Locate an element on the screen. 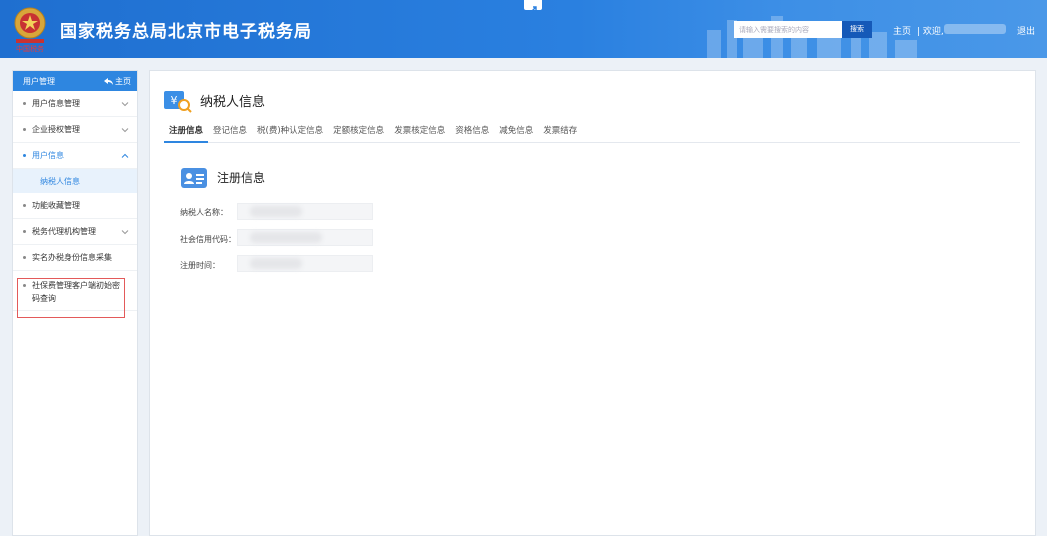 This screenshot has height=536, width=1047. arrow-icon is located at coordinates (533, 10).